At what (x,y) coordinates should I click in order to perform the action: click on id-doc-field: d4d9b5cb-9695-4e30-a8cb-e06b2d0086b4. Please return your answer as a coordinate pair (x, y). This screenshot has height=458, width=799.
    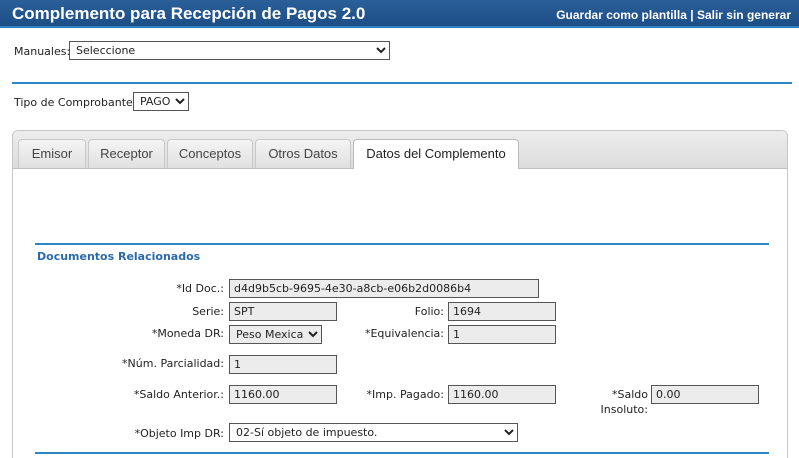
    Looking at the image, I should click on (384, 288).